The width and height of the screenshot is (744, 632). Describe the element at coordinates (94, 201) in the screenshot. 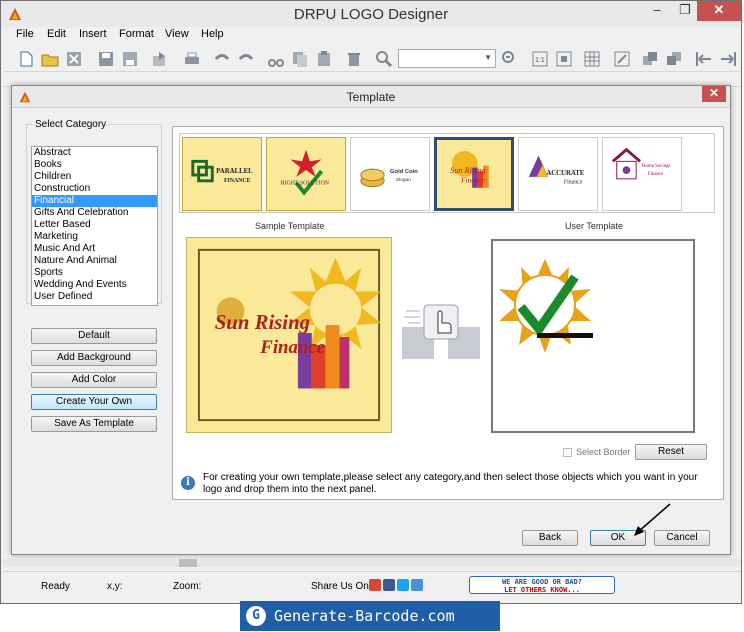

I see `category-item: Financial` at that location.